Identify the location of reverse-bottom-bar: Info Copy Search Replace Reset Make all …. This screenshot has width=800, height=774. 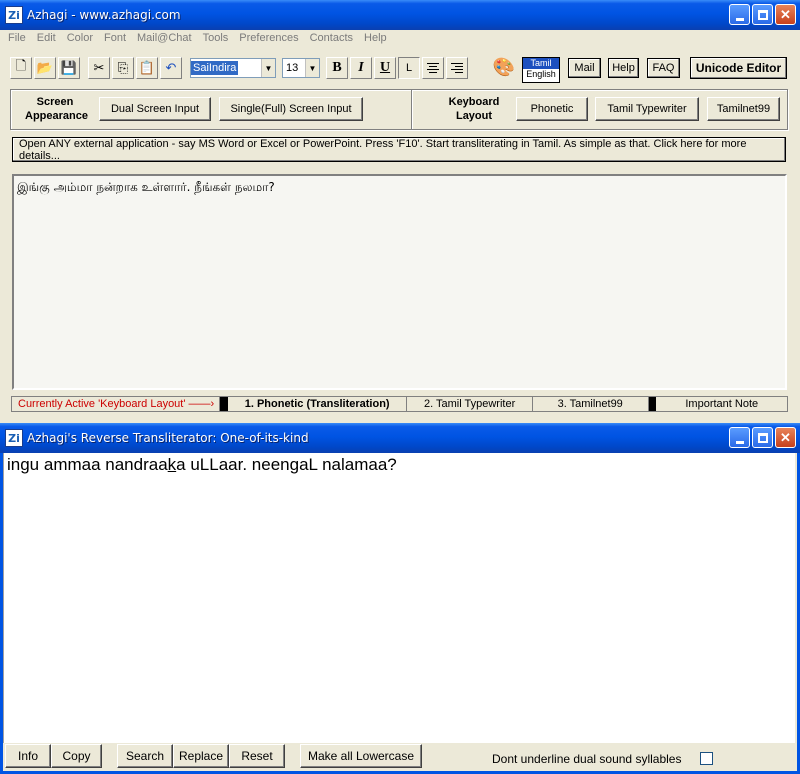
(400, 757).